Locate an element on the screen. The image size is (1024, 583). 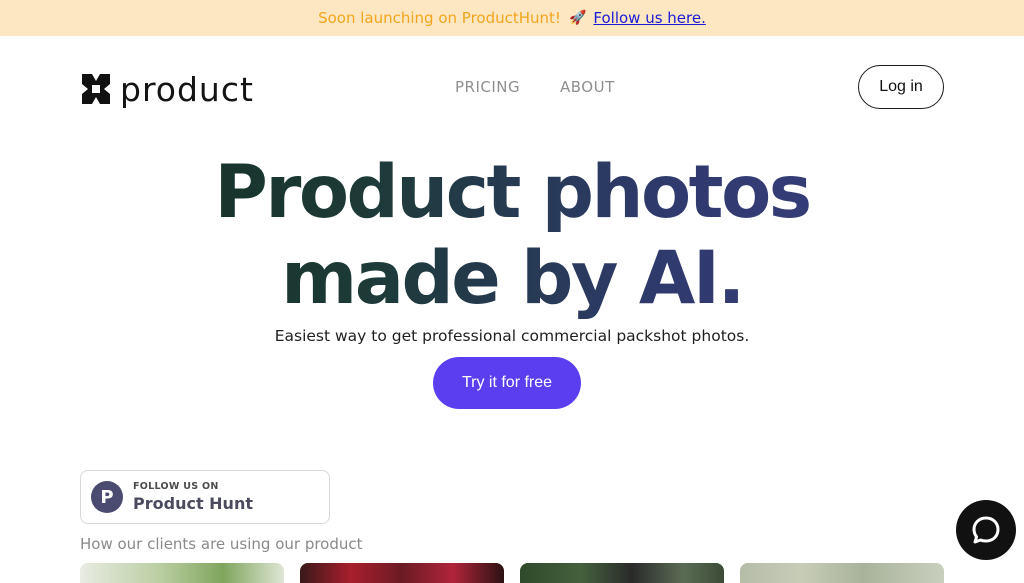
product-hunt-badge: P FOLLOW US ON Product Hunt is located at coordinates (205, 497).